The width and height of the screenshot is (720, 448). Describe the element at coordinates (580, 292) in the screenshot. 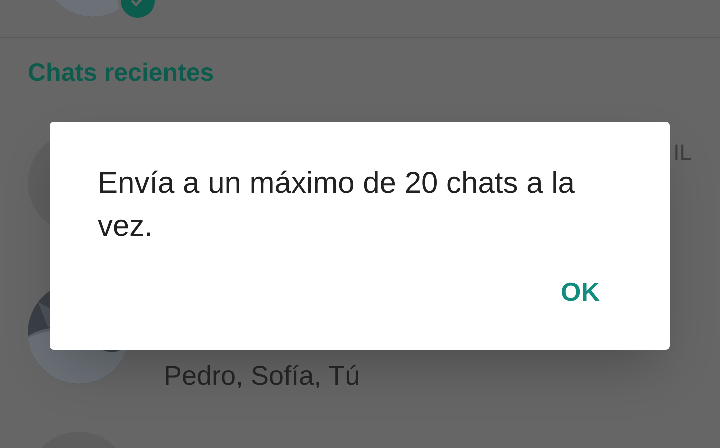

I see `ok-button: OK` at that location.